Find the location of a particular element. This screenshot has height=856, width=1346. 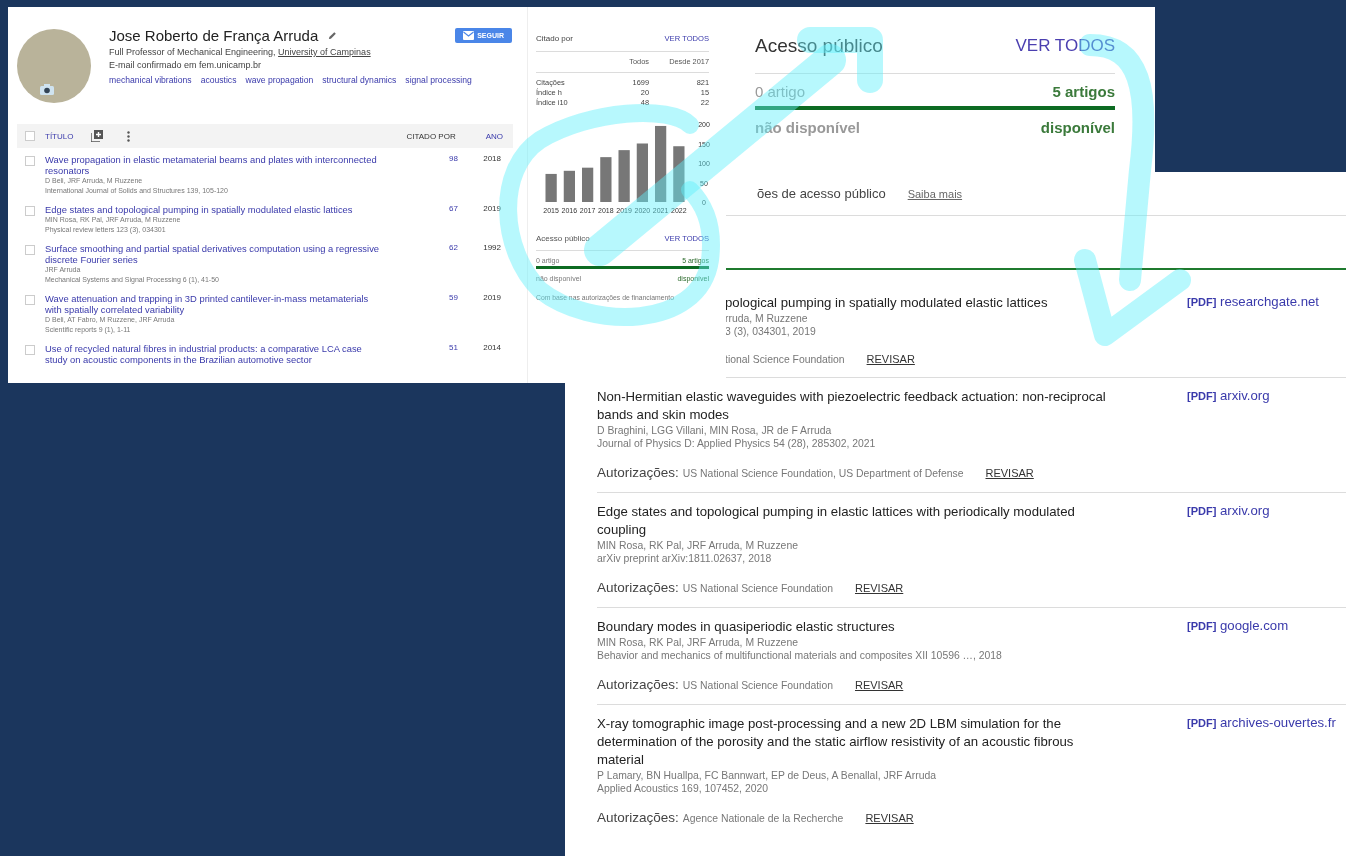

pdf-source-link: [PDF] archives-ouvertes.fr is located at coordinates (1261, 770).